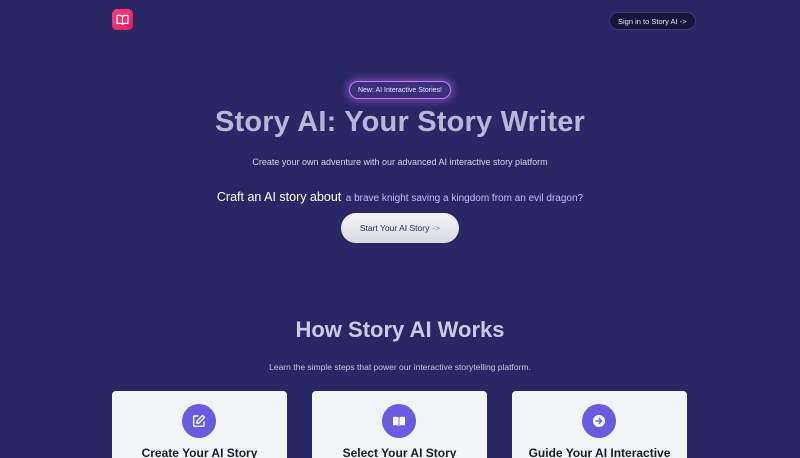 This screenshot has width=800, height=458. Describe the element at coordinates (400, 329) in the screenshot. I see `how-it-works-title: How Story AI Works` at that location.